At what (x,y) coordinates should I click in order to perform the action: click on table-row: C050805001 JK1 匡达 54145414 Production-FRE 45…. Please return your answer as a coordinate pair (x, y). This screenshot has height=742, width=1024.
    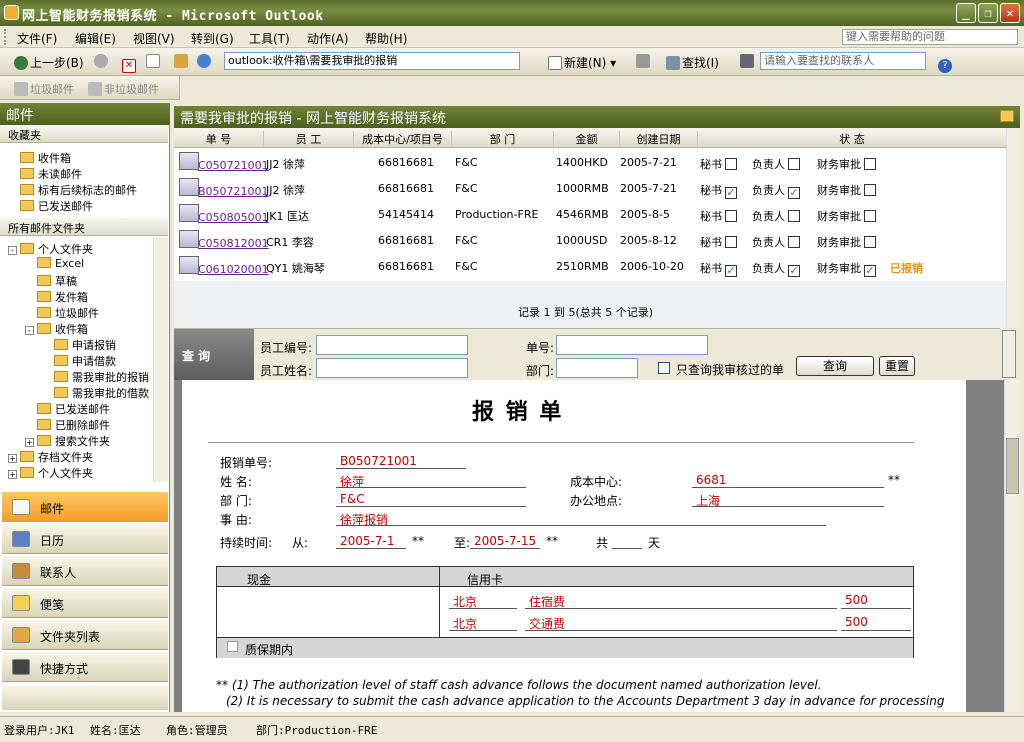
    Looking at the image, I should click on (590, 214).